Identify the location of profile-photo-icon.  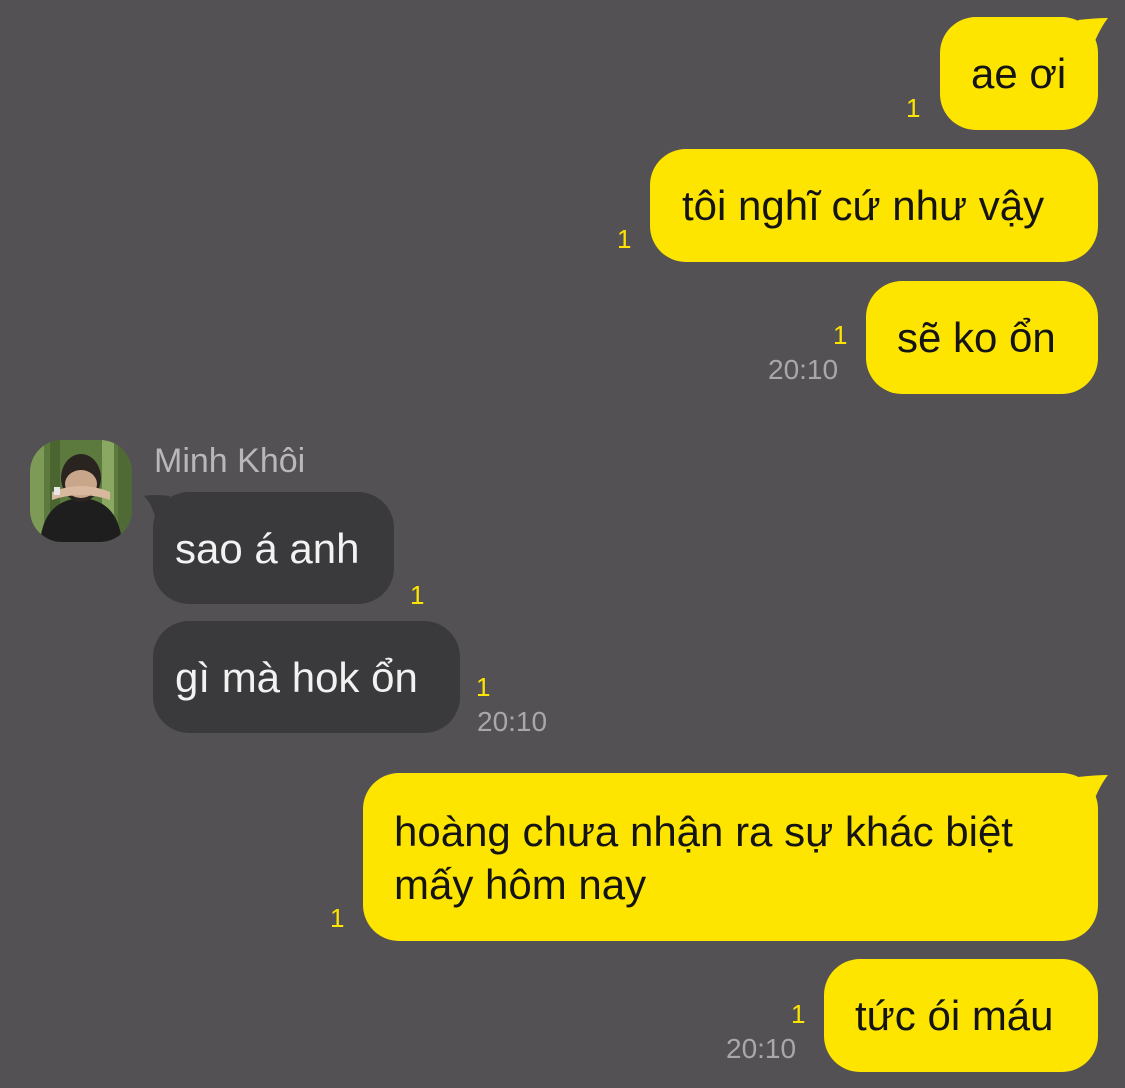
(81, 491).